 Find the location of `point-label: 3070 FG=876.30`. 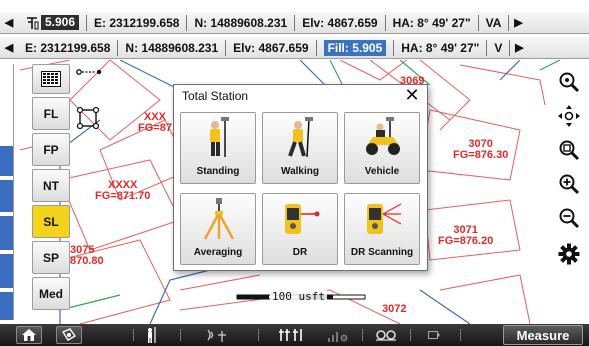

point-label: 3070 FG=876.30 is located at coordinates (480, 150).